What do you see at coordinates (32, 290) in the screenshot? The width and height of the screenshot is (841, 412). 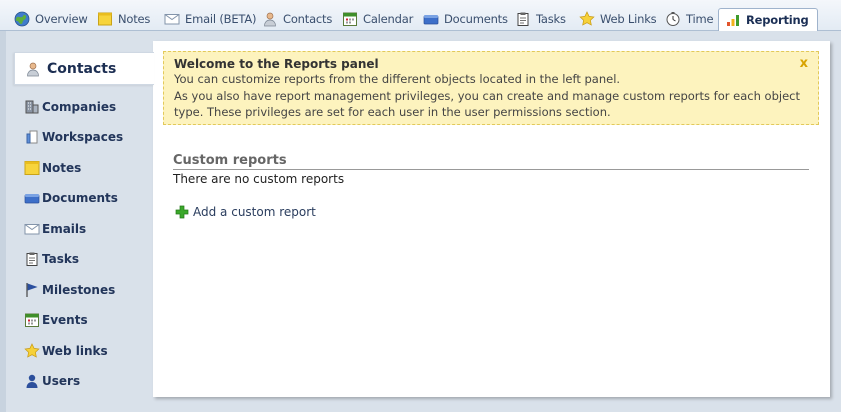 I see `flag-icon` at bounding box center [32, 290].